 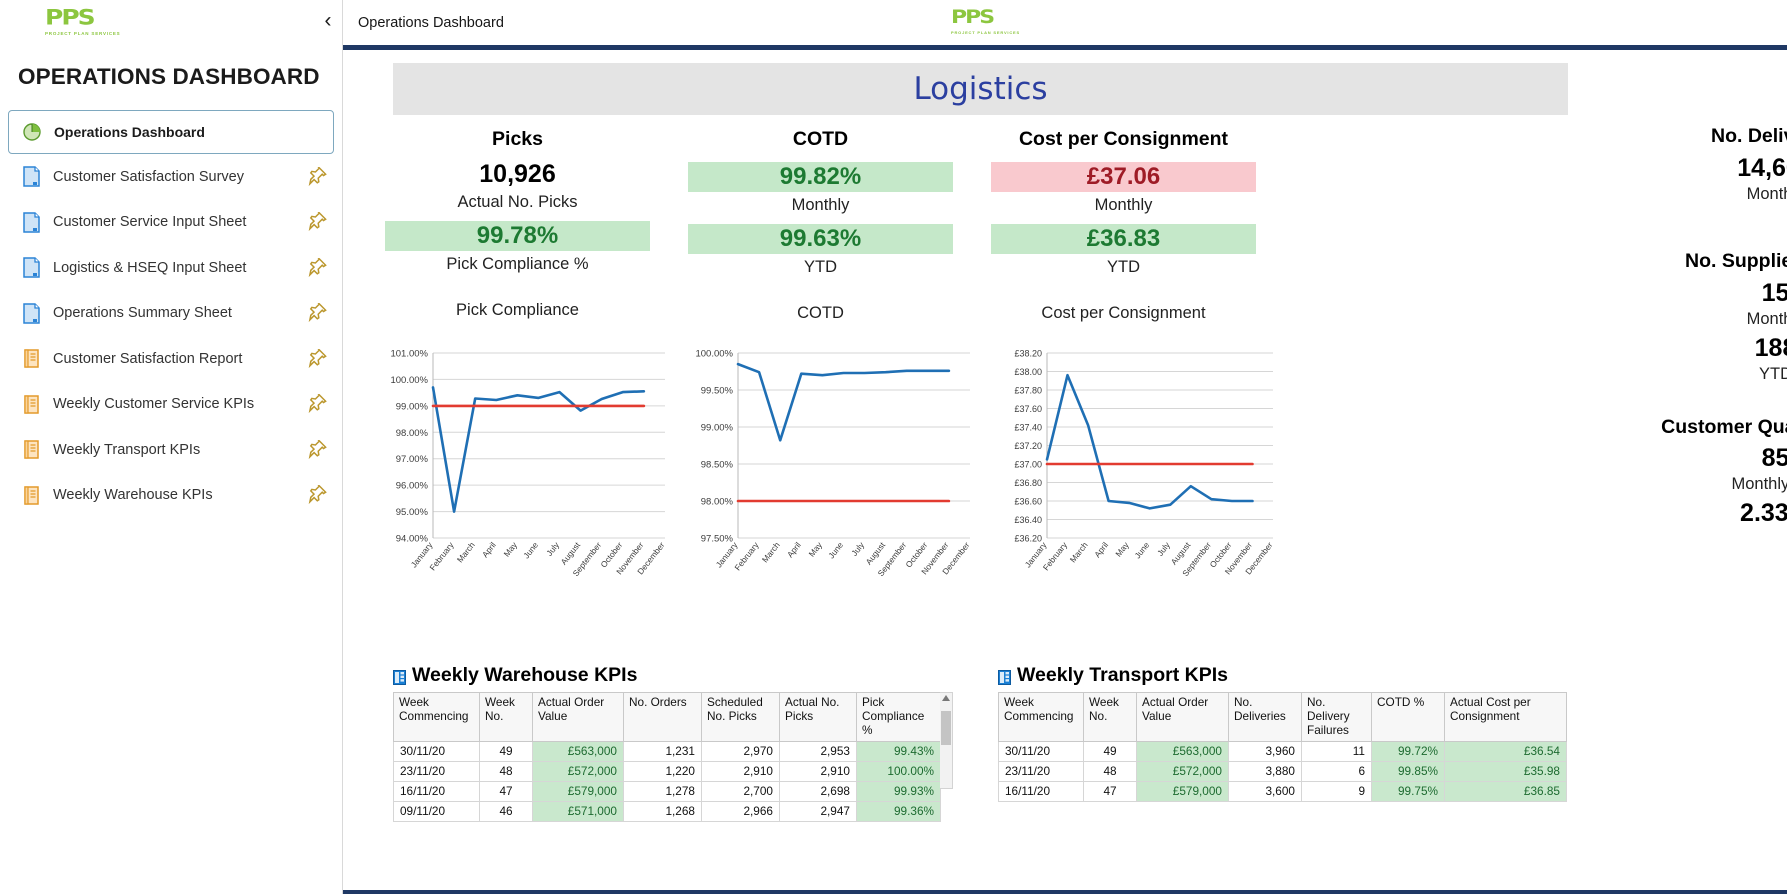 I want to click on table-row: 09/11/20 46 £571,000 1,268 2,966 2,947 99.36%, so click(x=667, y=811).